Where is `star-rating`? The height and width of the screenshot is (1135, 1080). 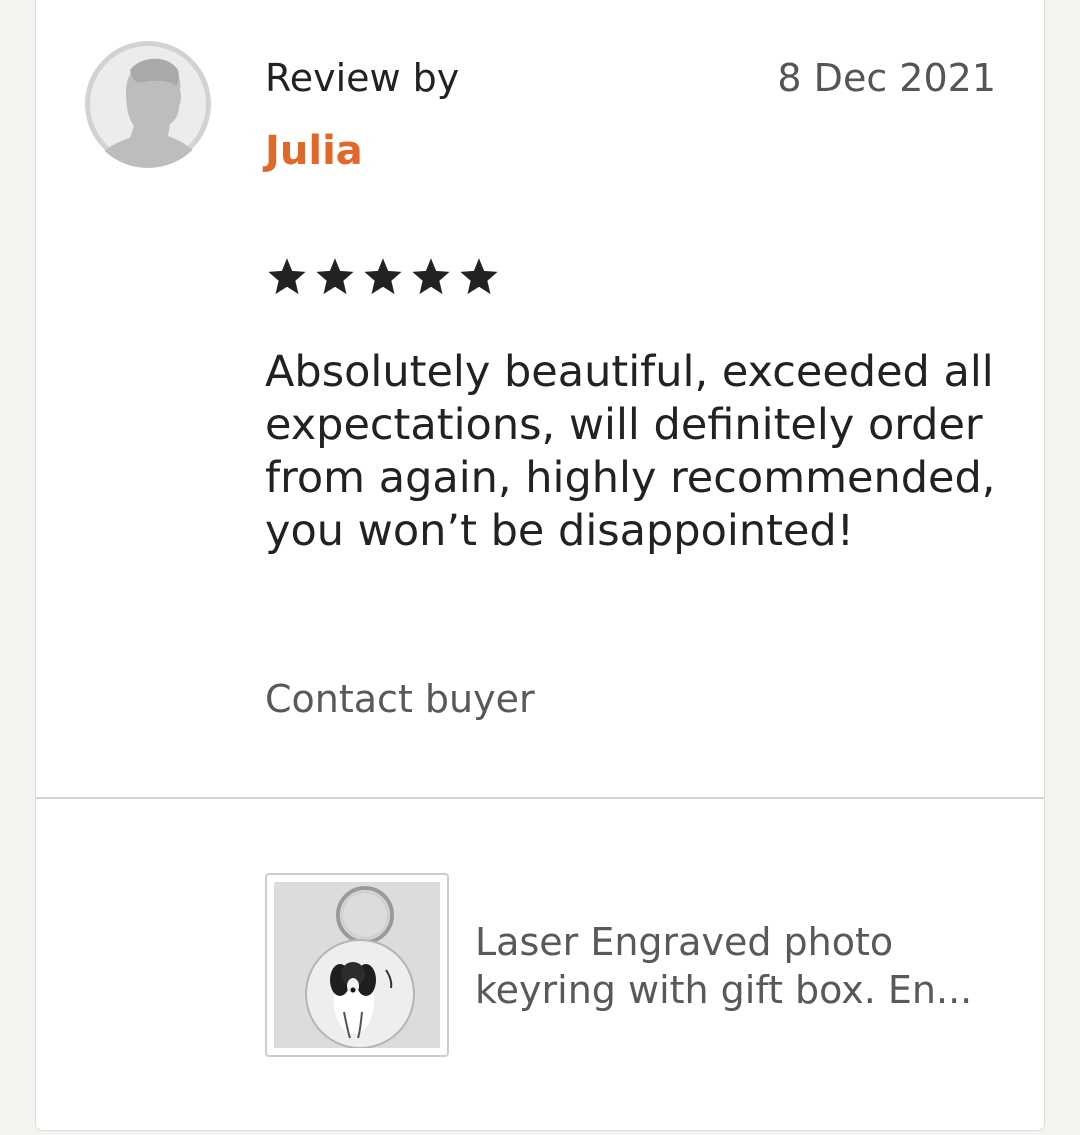 star-rating is located at coordinates (383, 277).